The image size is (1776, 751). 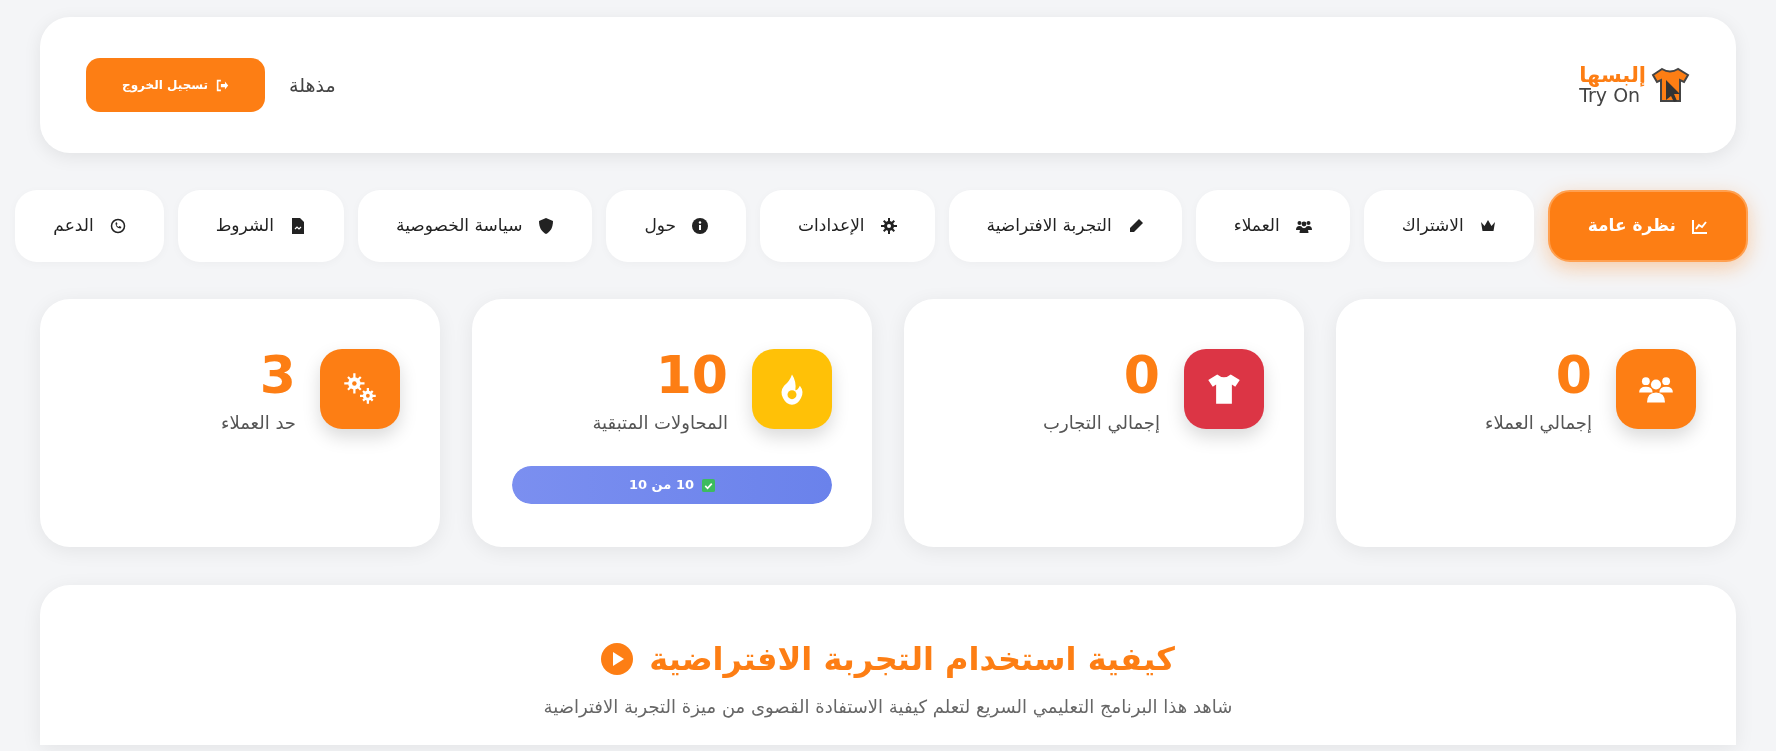 I want to click on chart-icon, so click(x=1700, y=226).